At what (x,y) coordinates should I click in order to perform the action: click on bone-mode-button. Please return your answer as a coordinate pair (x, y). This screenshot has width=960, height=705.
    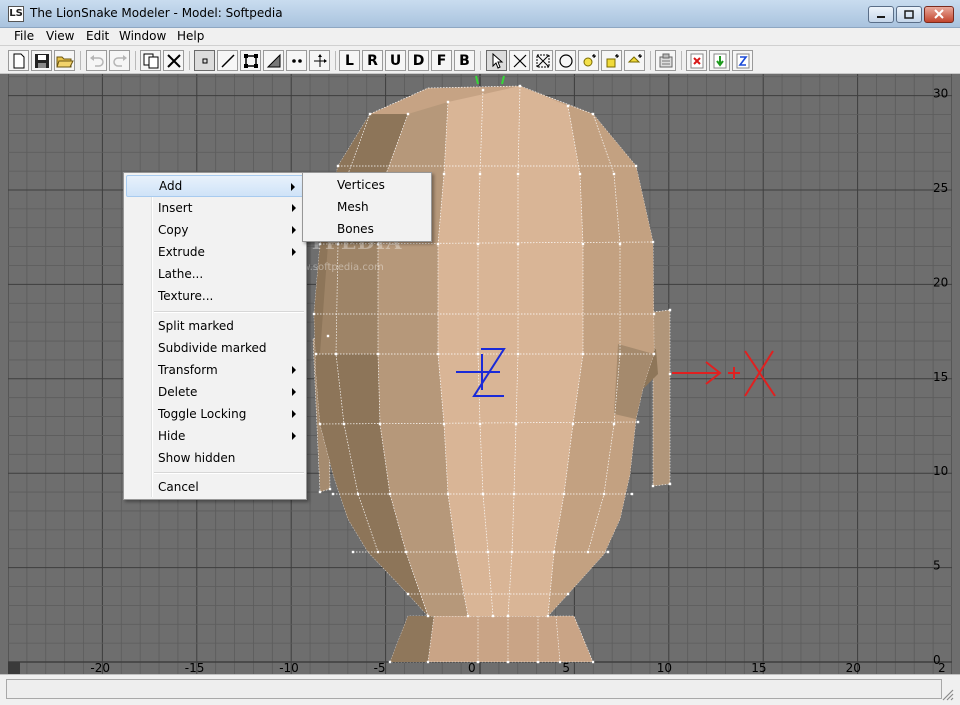
    Looking at the image, I should click on (296, 60).